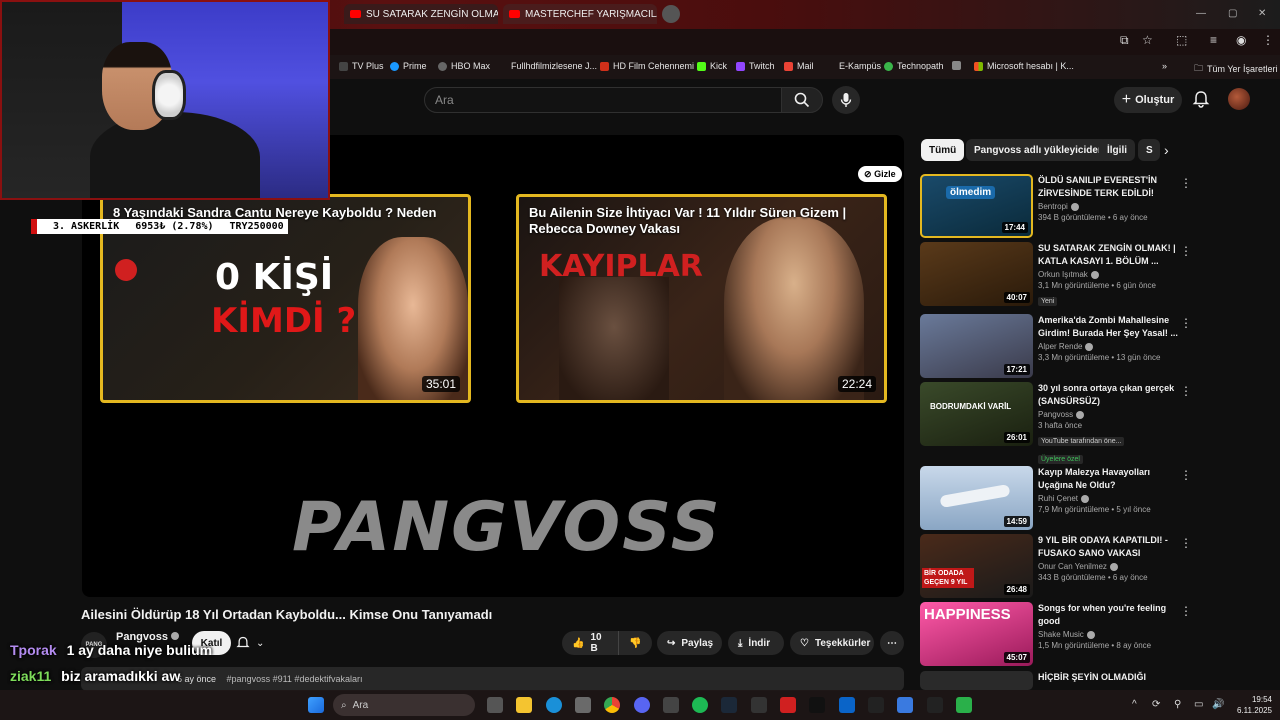 The image size is (1280, 720). What do you see at coordinates (596, 643) in the screenshot?
I see `like-count: 10 B` at bounding box center [596, 643].